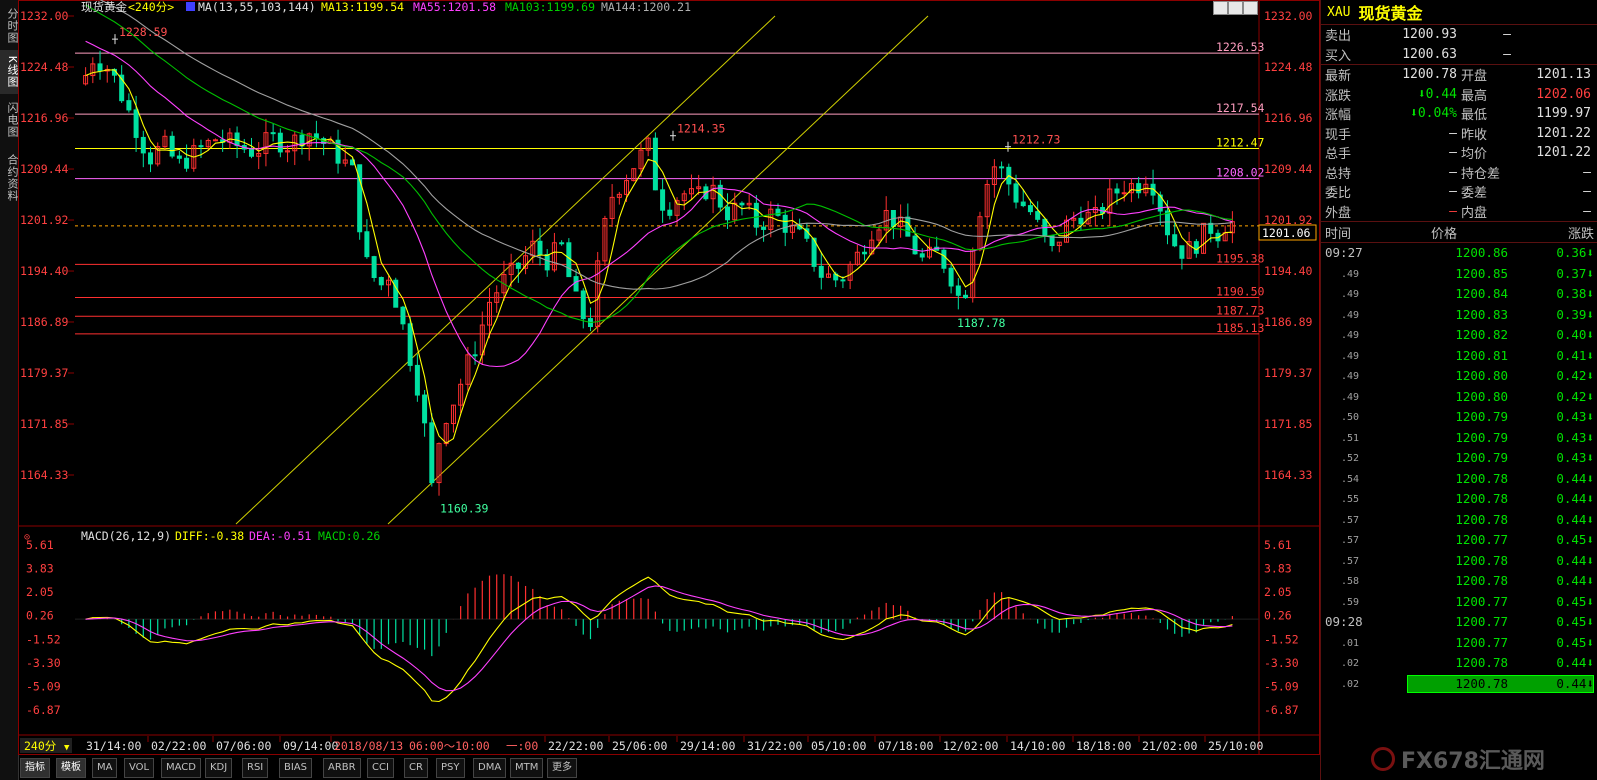 The height and width of the screenshot is (780, 1597). Describe the element at coordinates (1235, 8) in the screenshot. I see `window-restore-icon` at that location.